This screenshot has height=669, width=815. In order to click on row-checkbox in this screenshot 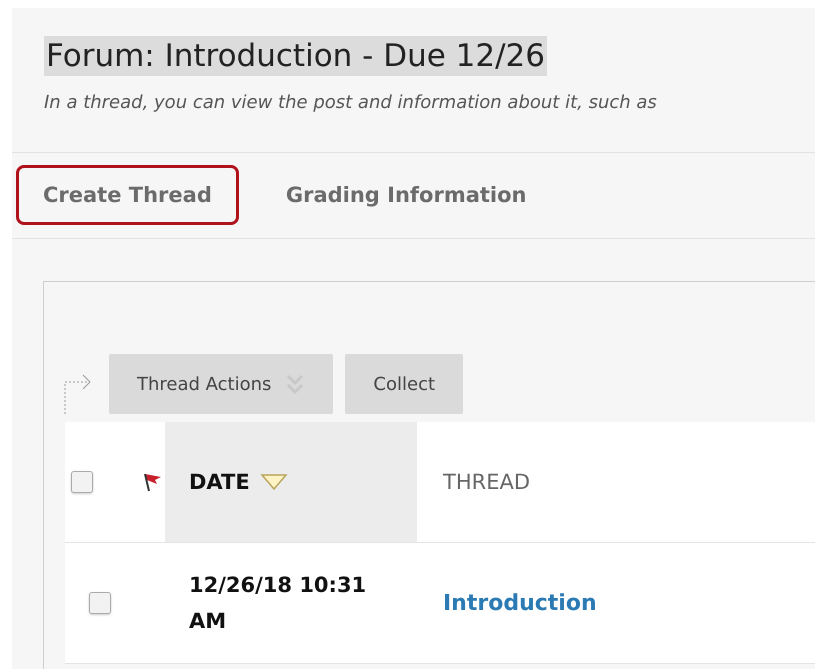, I will do `click(100, 603)`.